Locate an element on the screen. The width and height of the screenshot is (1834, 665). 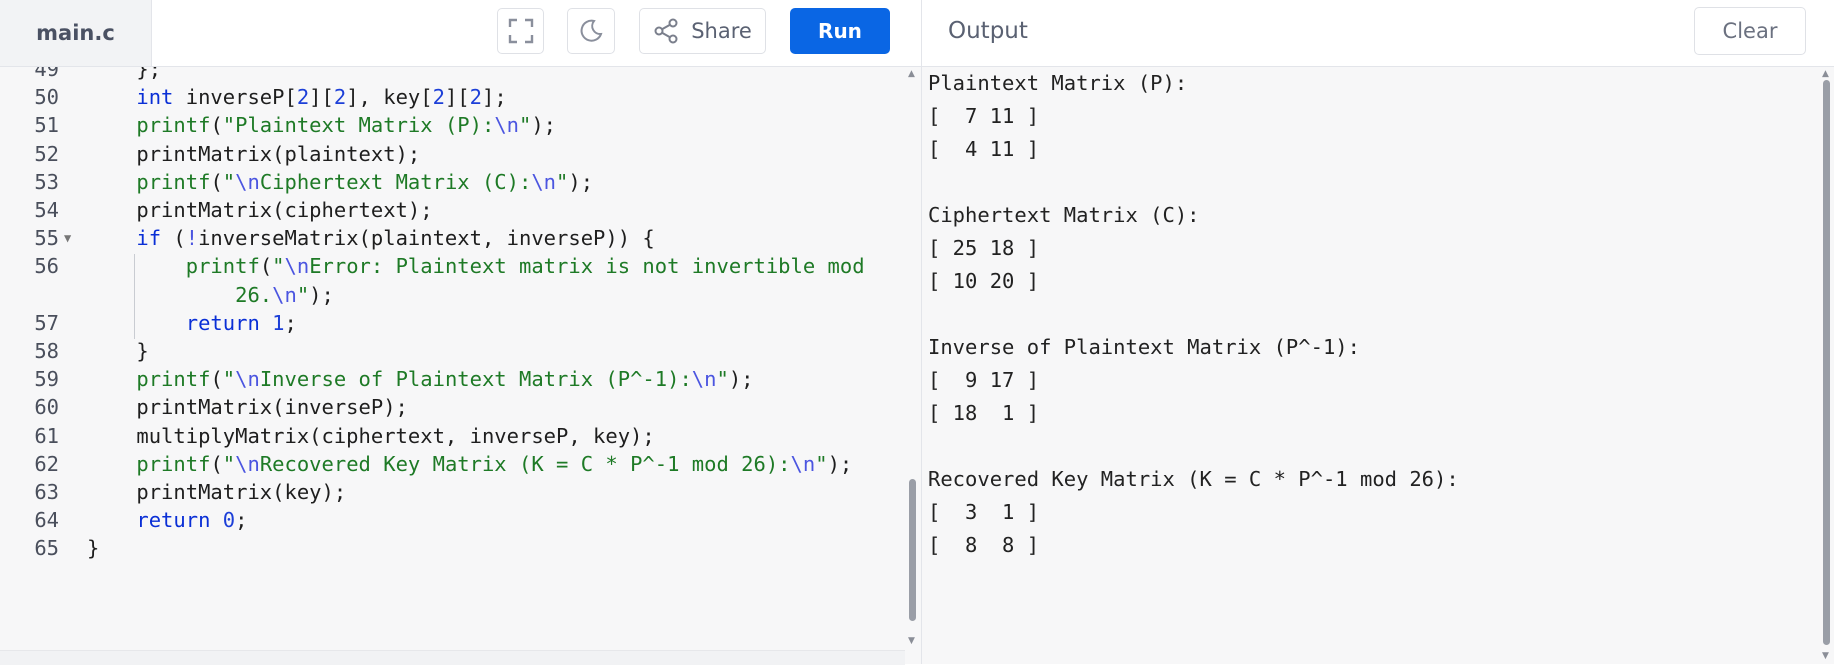
output-header: Output Clear is located at coordinates (1378, 33).